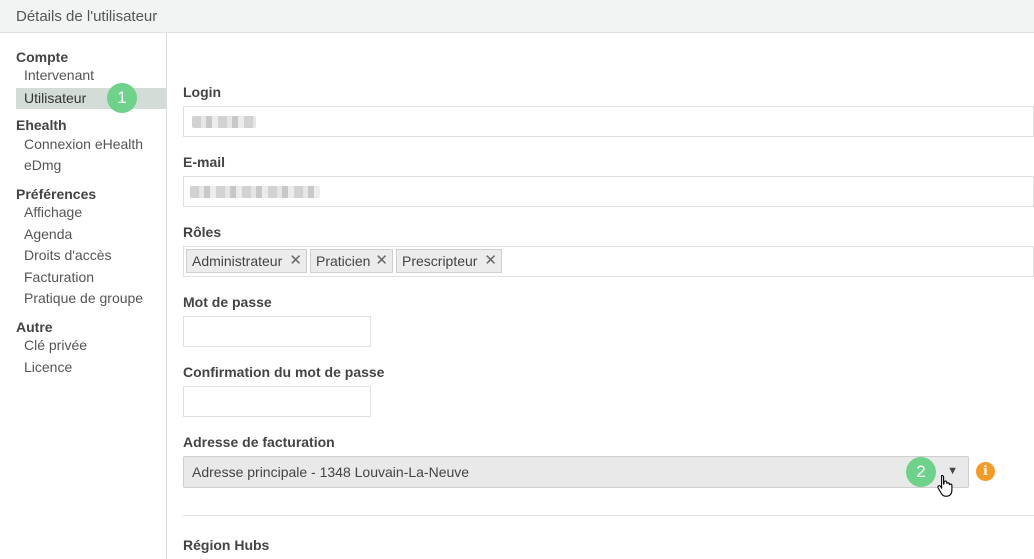 The width and height of the screenshot is (1034, 559). I want to click on window-title: Détails de l'utilisateur, so click(87, 16).